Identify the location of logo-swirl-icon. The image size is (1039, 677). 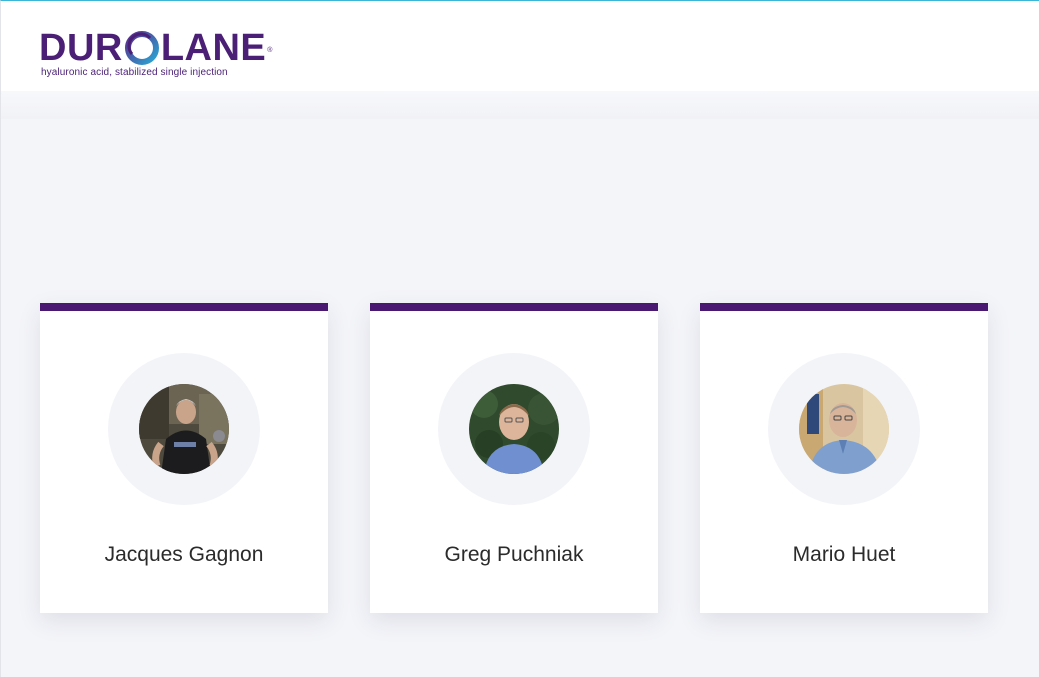
(142, 48).